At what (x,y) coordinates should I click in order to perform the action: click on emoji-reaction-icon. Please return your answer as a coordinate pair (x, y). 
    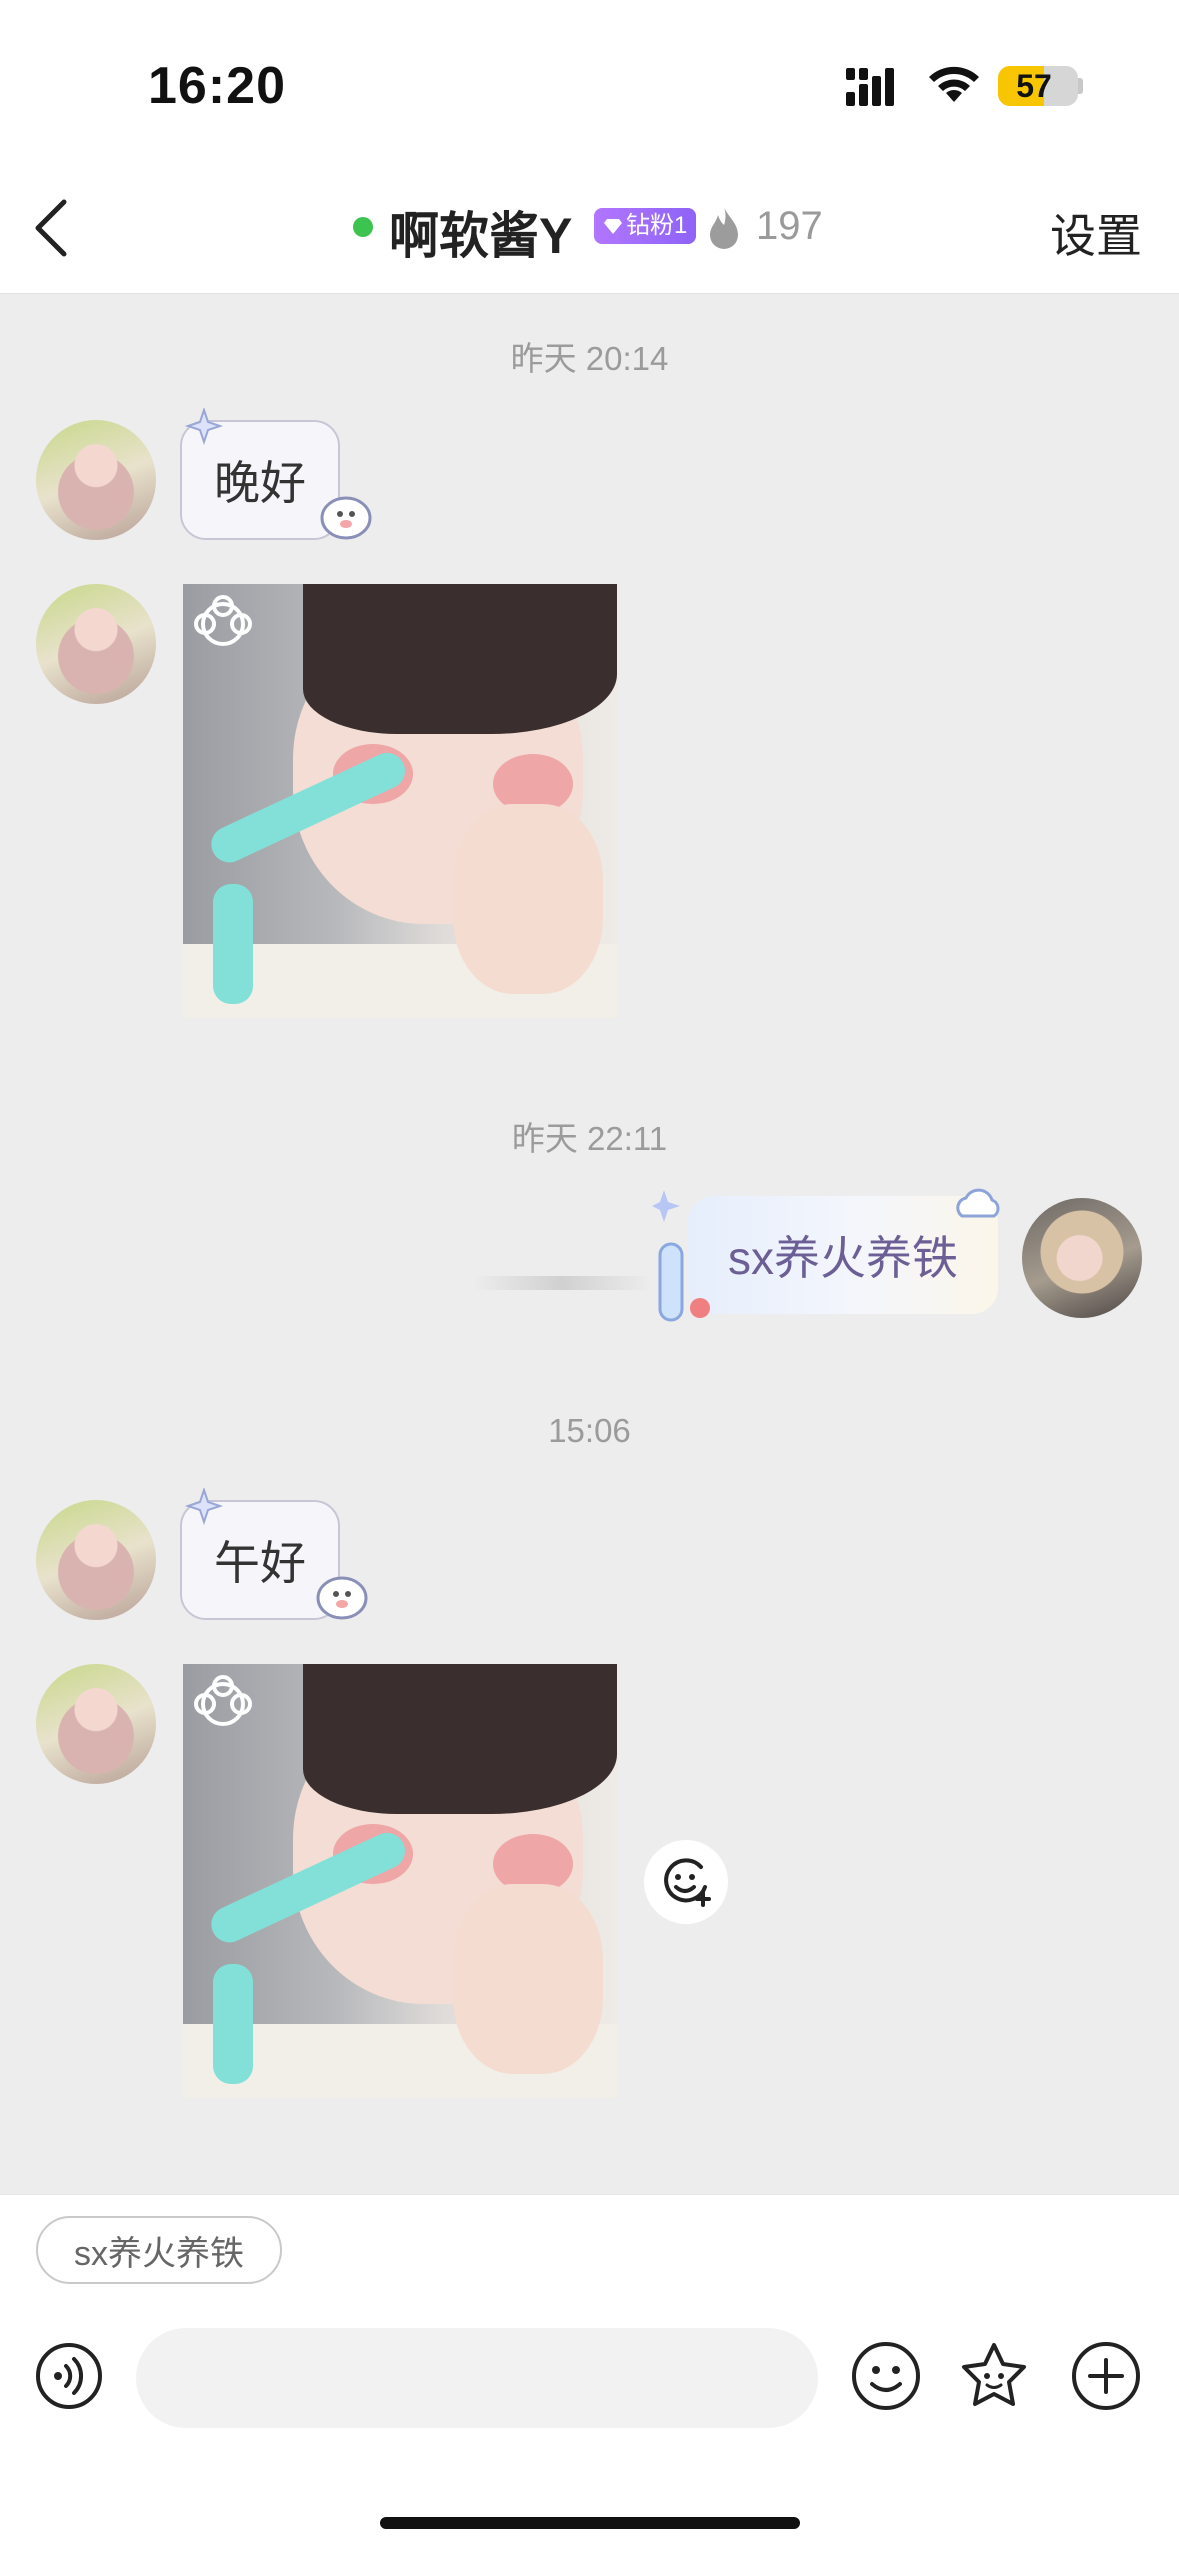
    Looking at the image, I should click on (687, 1882).